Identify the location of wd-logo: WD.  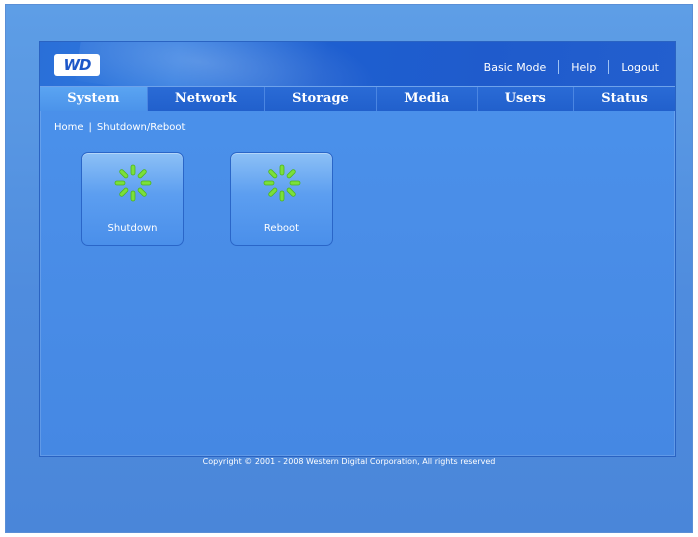
(77, 65).